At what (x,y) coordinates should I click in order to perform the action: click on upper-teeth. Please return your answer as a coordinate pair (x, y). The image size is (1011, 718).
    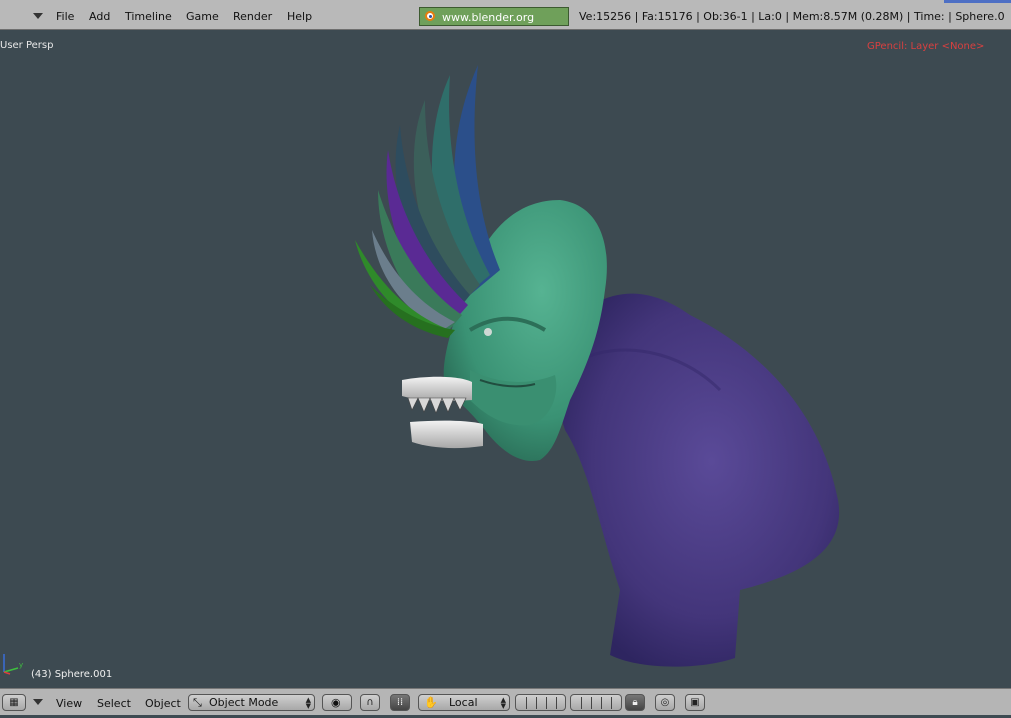
    Looking at the image, I should click on (437, 388).